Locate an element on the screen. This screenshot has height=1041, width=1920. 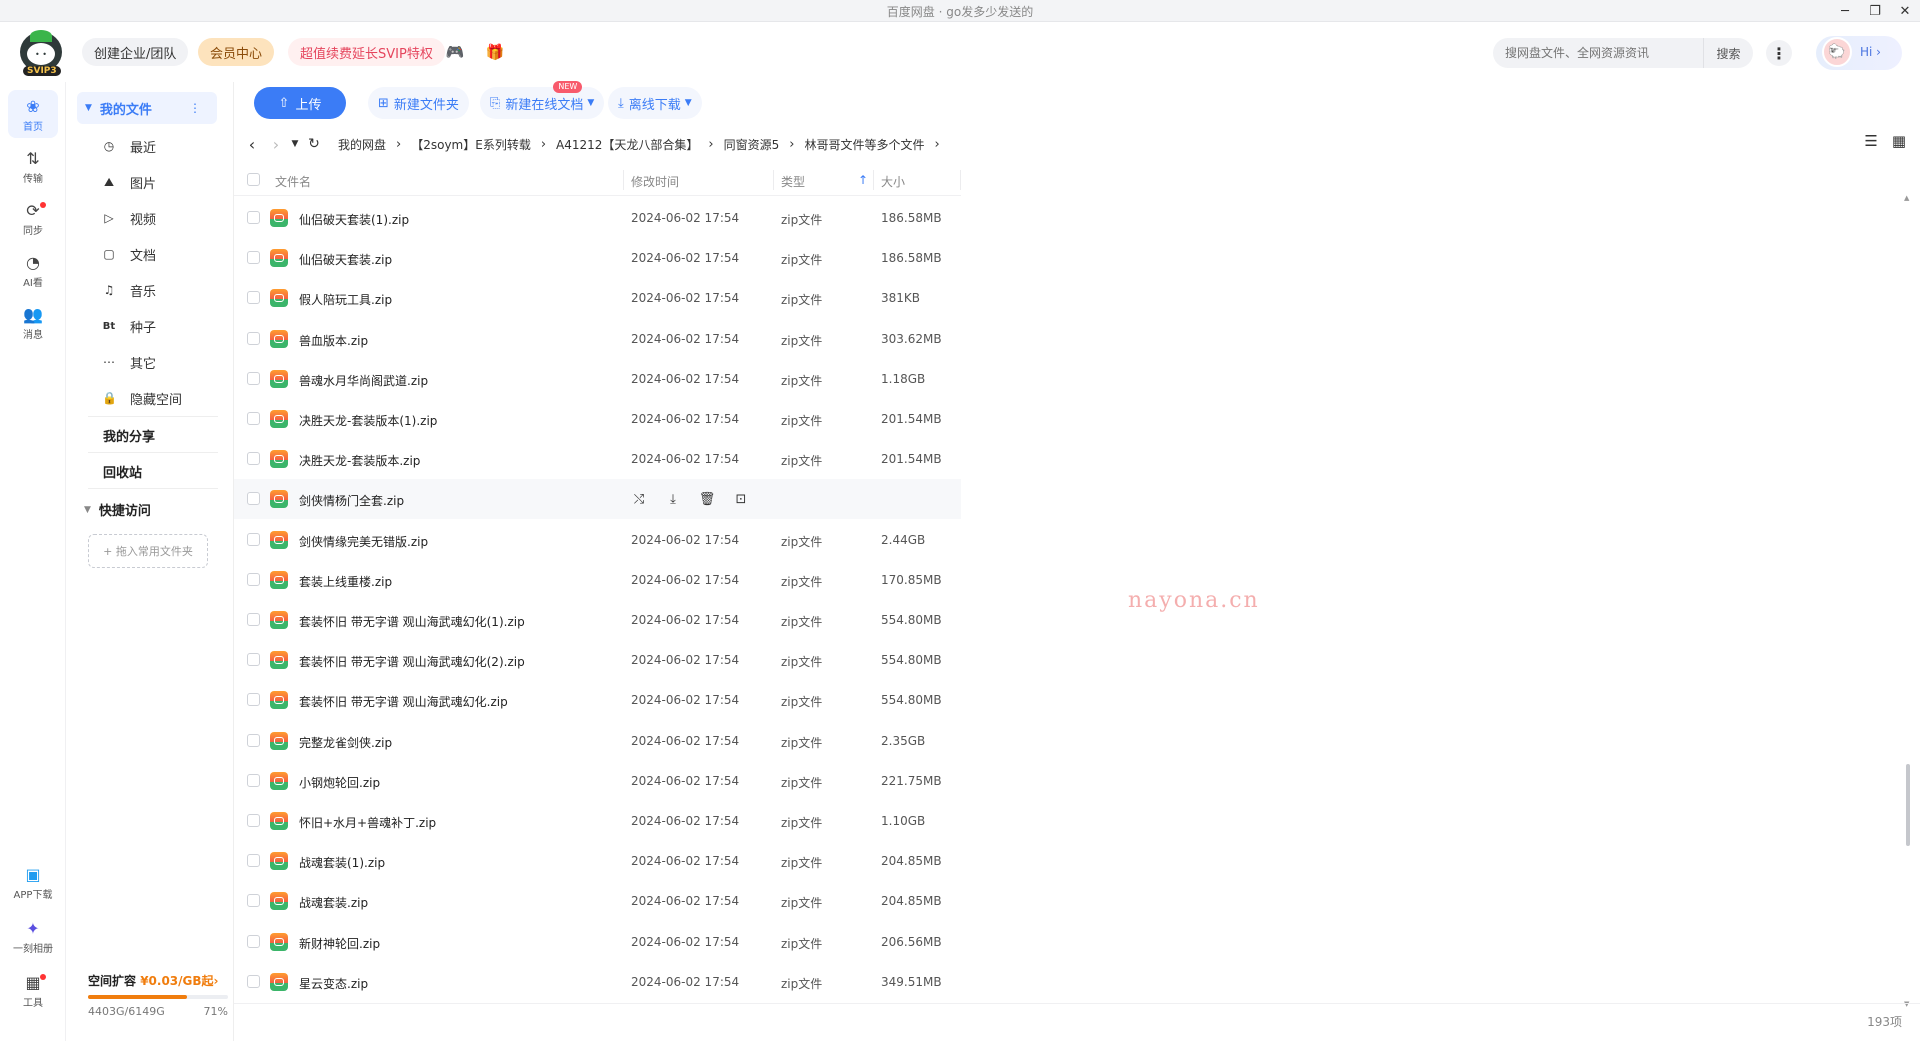
sort-asc-icon: ↑ is located at coordinates (863, 180).